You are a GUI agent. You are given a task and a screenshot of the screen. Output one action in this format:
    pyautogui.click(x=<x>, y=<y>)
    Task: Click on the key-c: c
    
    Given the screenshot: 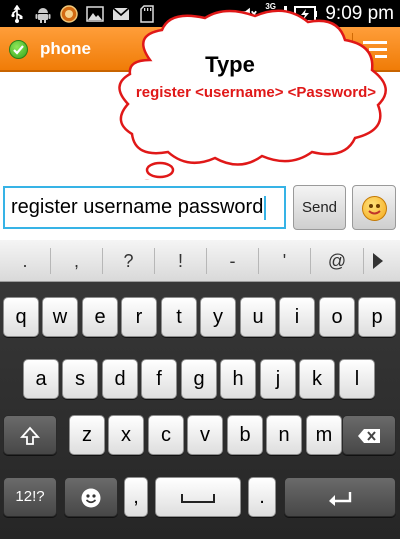 What is the action you would take?
    pyautogui.click(x=166, y=435)
    